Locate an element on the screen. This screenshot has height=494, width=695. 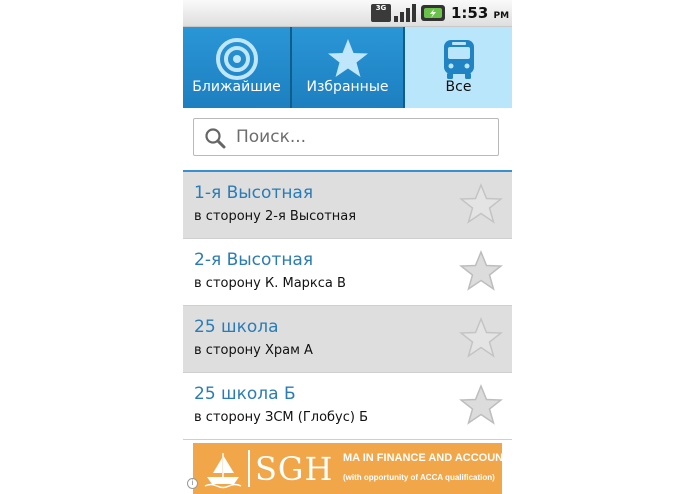
list-item: 2-я Высотная в сторону К. Маркса В is located at coordinates (347, 272).